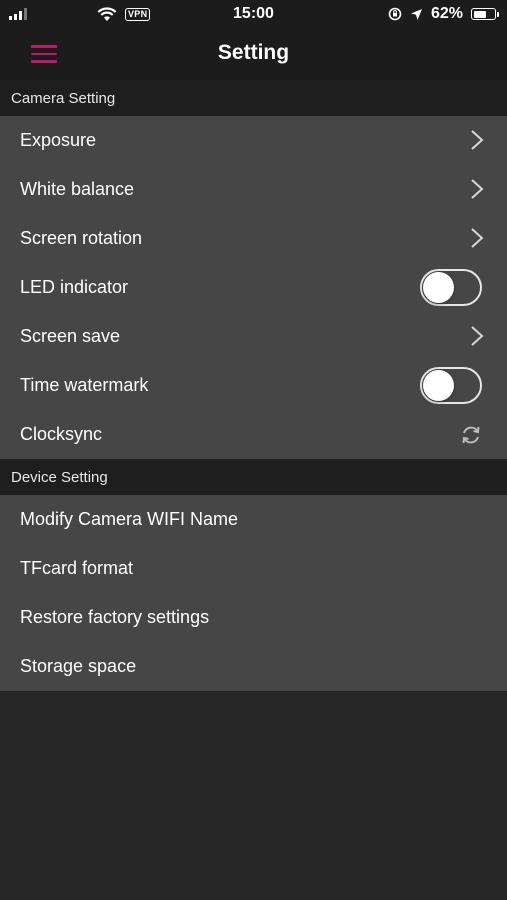 This screenshot has width=507, height=900. What do you see at coordinates (107, 13) in the screenshot?
I see `wifi-icon` at bounding box center [107, 13].